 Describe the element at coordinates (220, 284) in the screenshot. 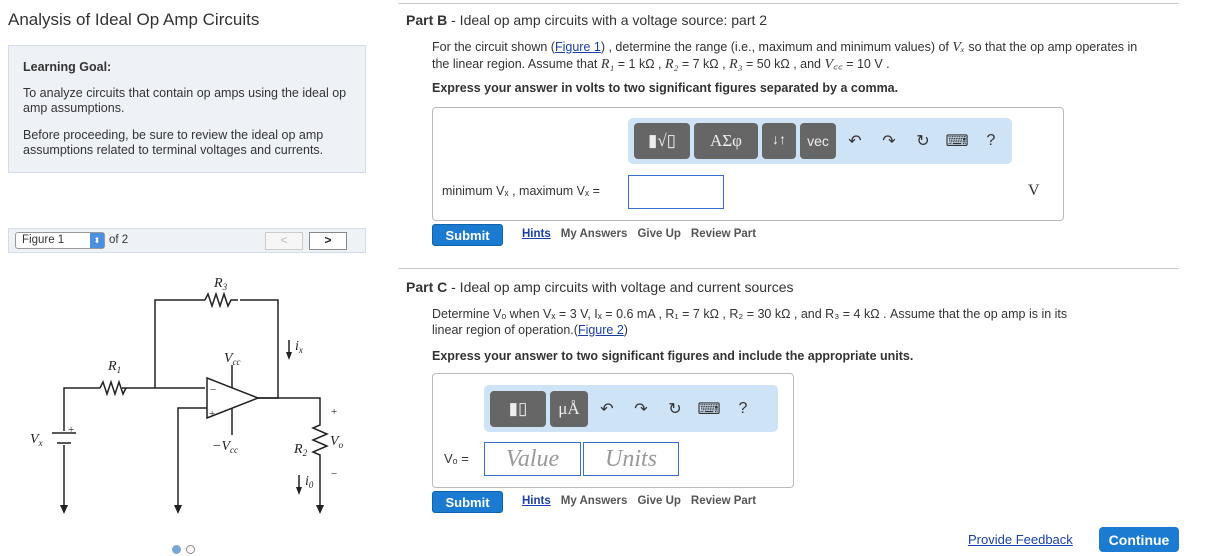

I see `r3-label: R3` at that location.